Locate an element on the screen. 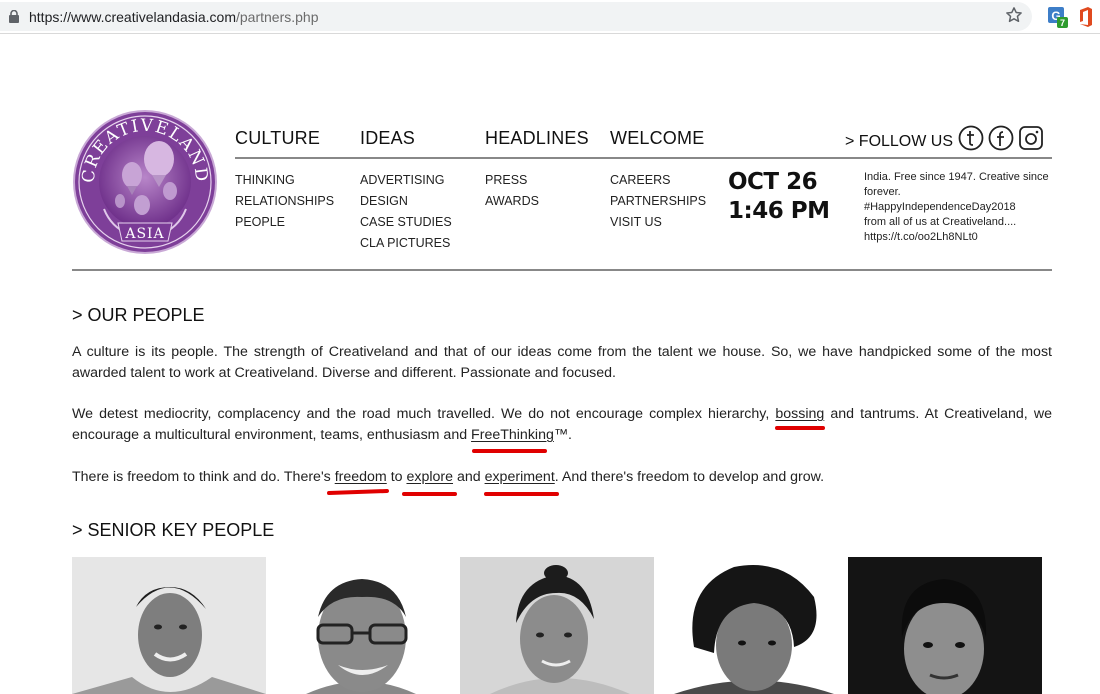  nav-column-welcome: WELCOME CAREERS PARTNERSHIPS VISIT US is located at coordinates (658, 178).